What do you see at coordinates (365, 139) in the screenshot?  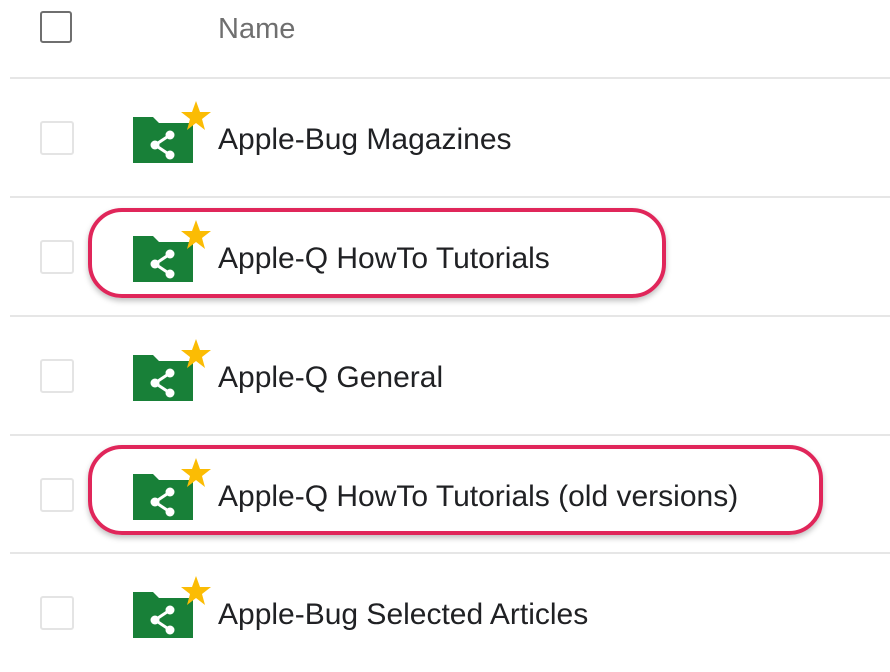 I see `folder-name: Apple-Bug Magazines` at bounding box center [365, 139].